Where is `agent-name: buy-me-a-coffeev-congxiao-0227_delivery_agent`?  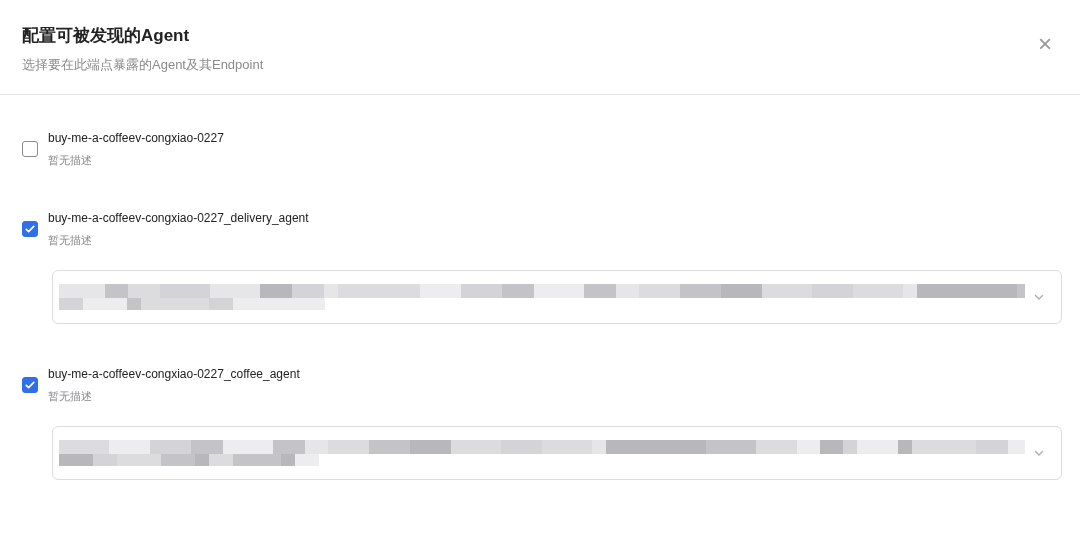
agent-name: buy-me-a-coffeev-congxiao-0227_delivery_agent is located at coordinates (178, 218).